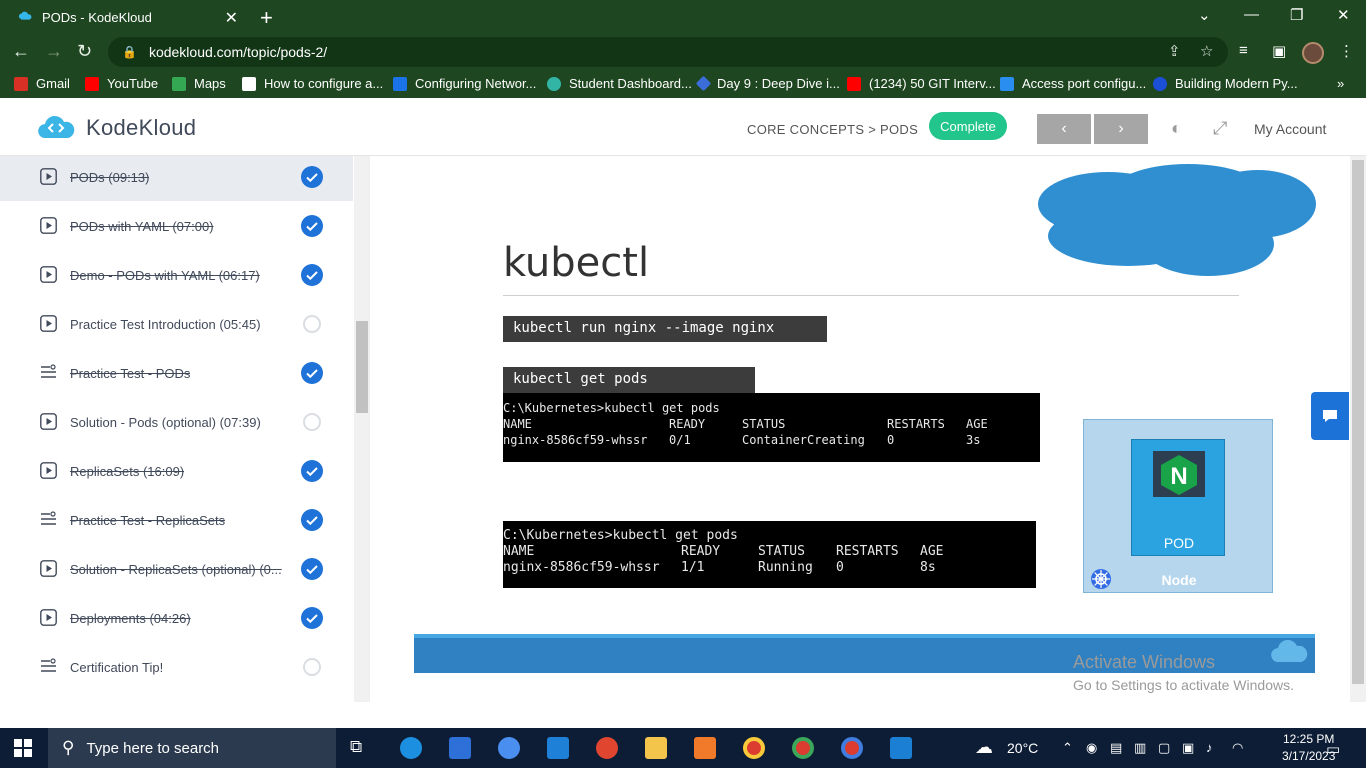  What do you see at coordinates (176, 618) in the screenshot?
I see `lesson-item: Deployments (04:26)` at bounding box center [176, 618].